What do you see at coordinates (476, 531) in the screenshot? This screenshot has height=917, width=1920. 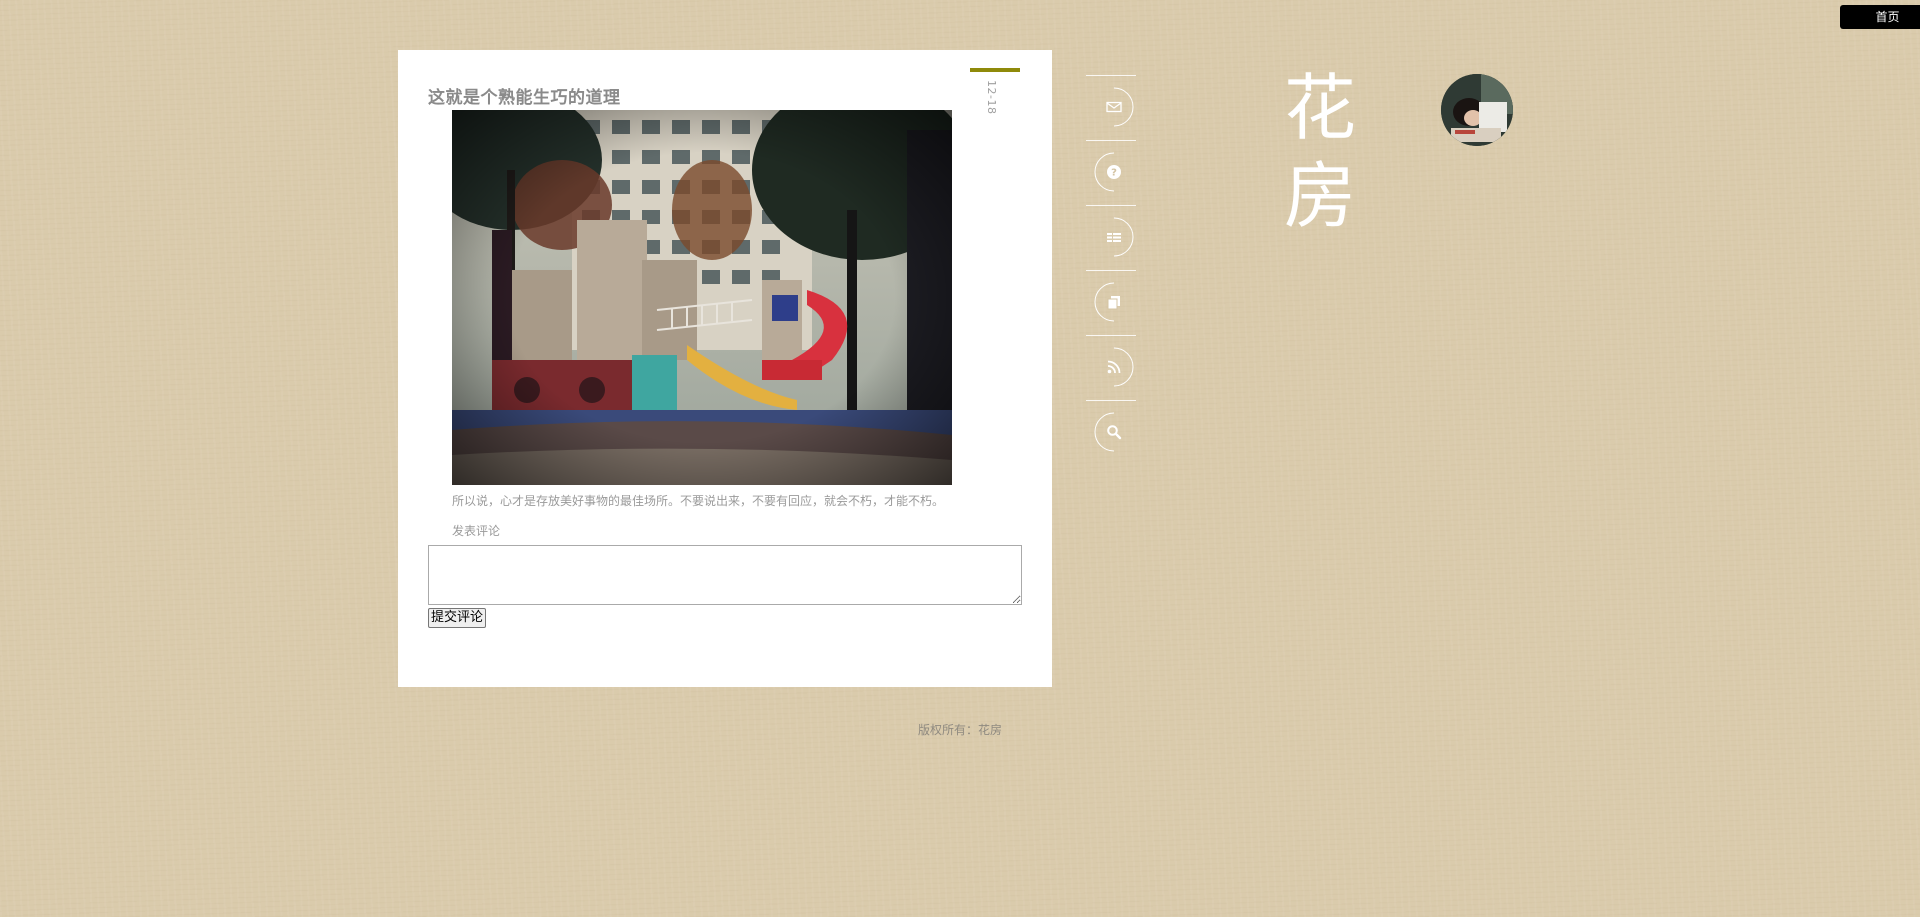 I see `comment-label: 发表评论` at bounding box center [476, 531].